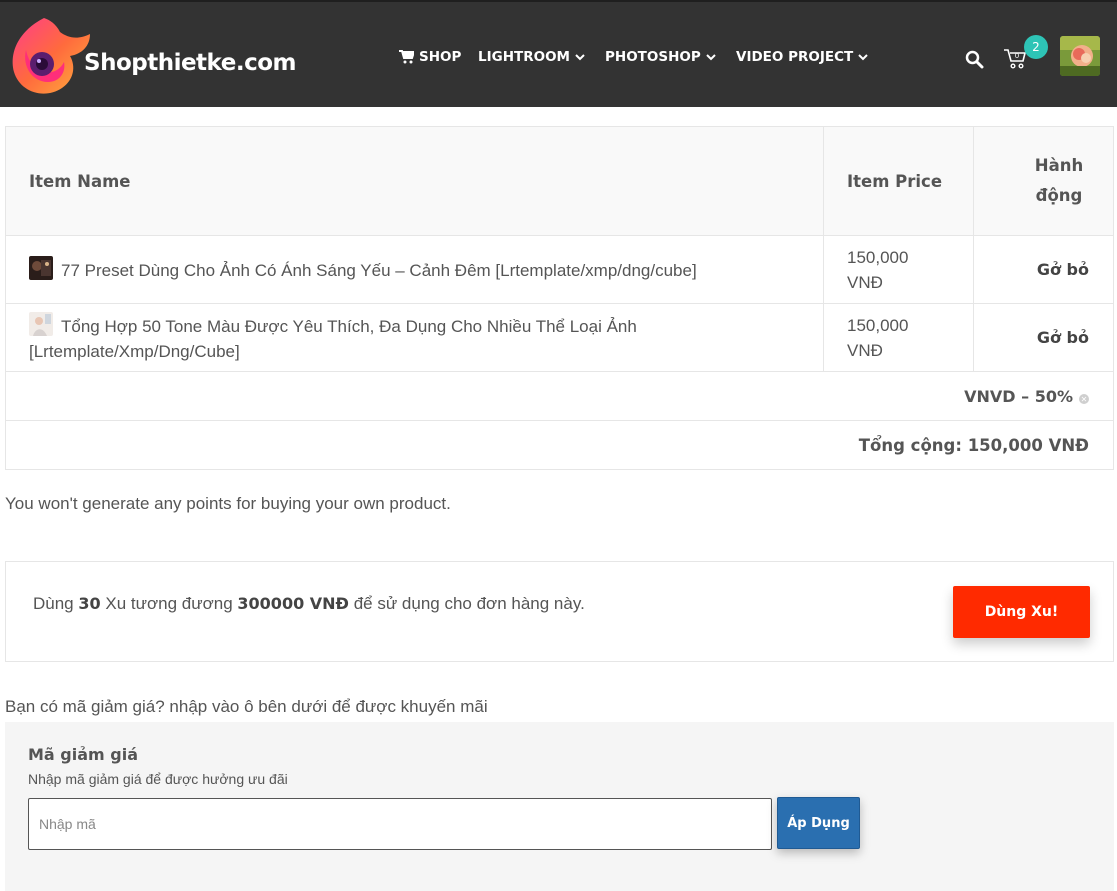  I want to click on nav-lightroom-label: LIGHTROOM, so click(524, 57).